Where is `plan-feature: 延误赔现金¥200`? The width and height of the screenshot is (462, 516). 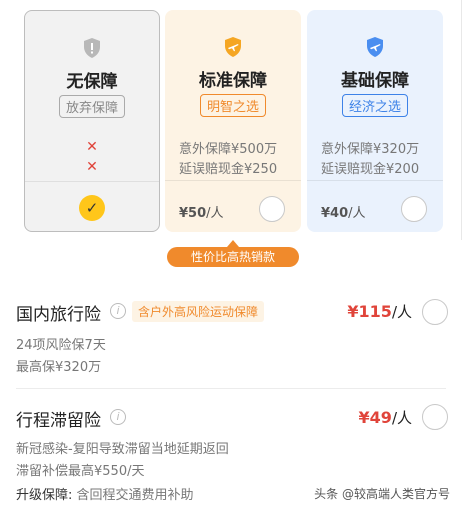 plan-feature: 延误赔现金¥200 is located at coordinates (370, 169).